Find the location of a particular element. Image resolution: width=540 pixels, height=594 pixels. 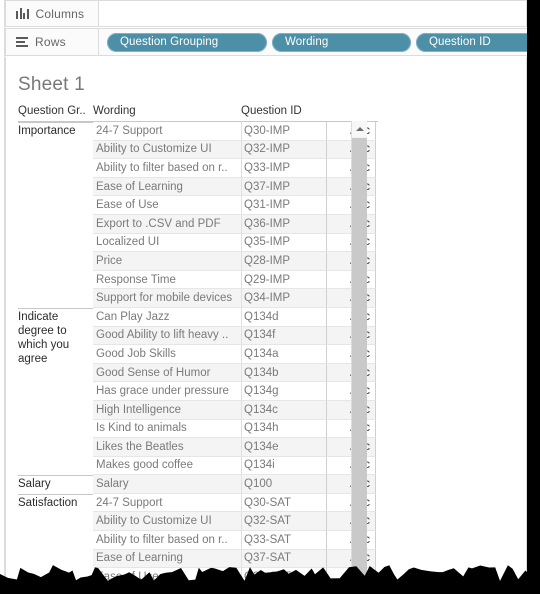

cell-wording: Localized UI is located at coordinates (167, 243).